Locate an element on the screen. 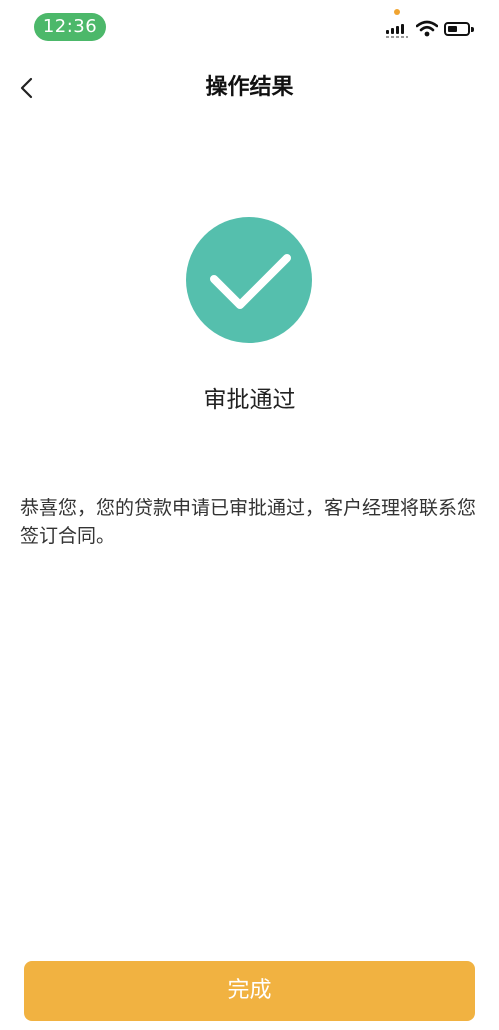  page-title: 操作结果 is located at coordinates (249, 87).